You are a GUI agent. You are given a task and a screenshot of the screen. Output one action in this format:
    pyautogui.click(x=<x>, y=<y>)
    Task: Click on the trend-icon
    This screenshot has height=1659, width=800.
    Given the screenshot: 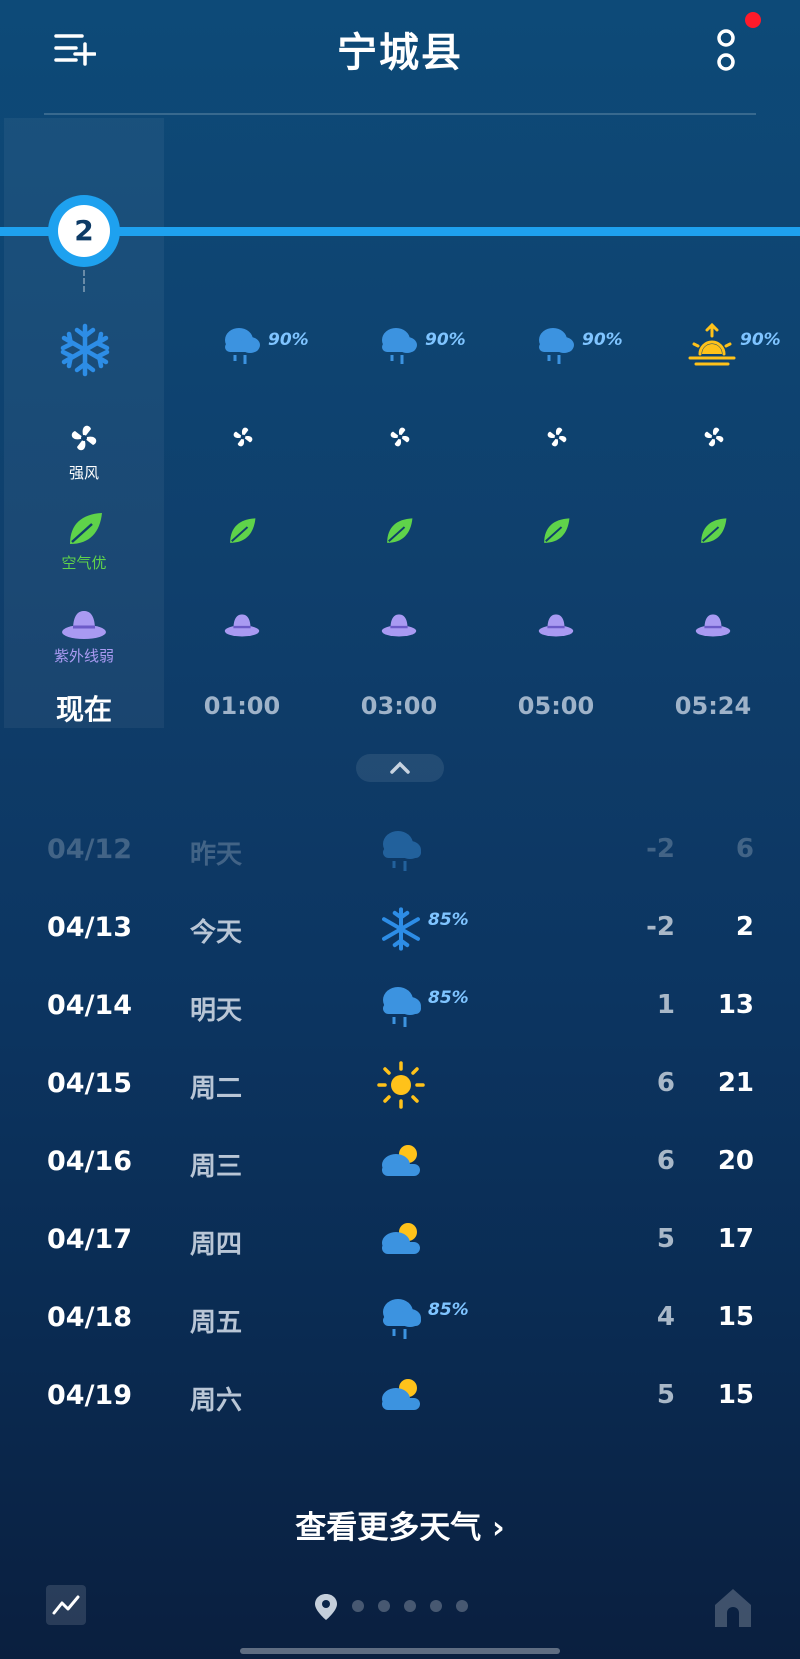 What is the action you would take?
    pyautogui.click(x=66, y=1605)
    